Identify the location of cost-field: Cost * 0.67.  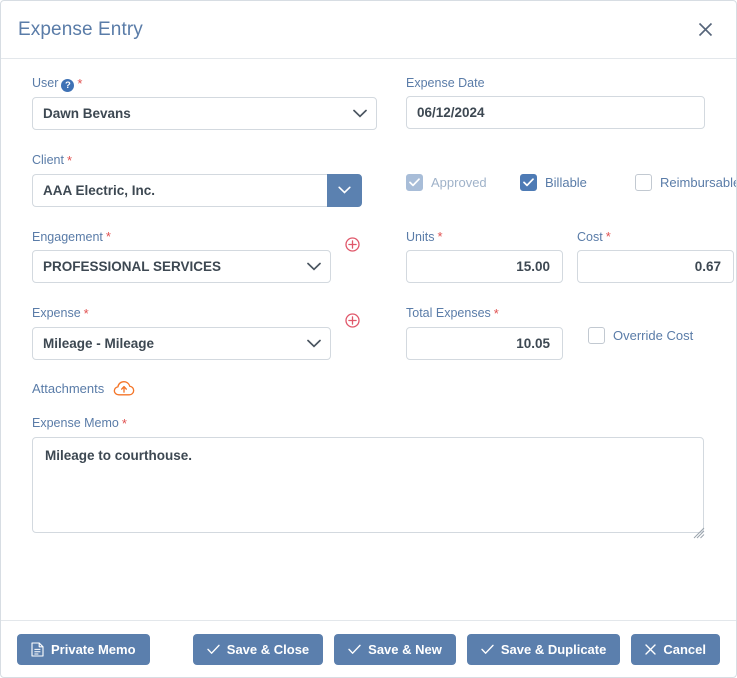
(655, 256).